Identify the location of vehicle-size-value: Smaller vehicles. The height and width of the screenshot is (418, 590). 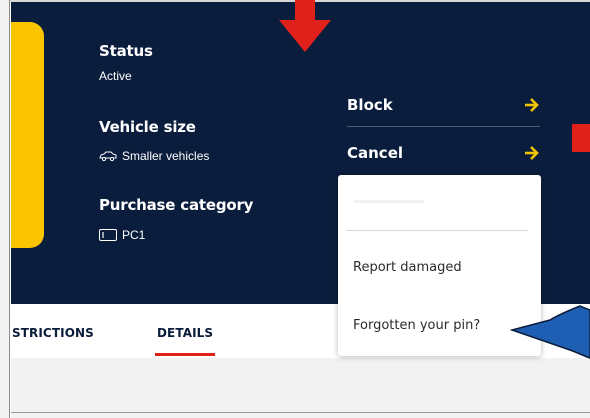
(154, 156).